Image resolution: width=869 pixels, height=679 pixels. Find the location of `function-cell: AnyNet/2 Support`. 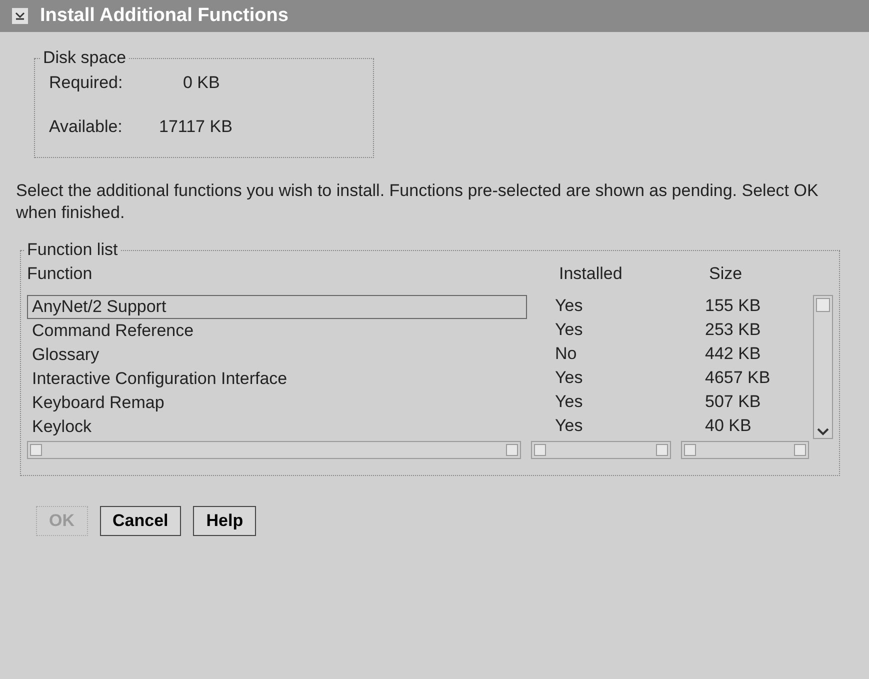

function-cell: AnyNet/2 Support is located at coordinates (277, 307).